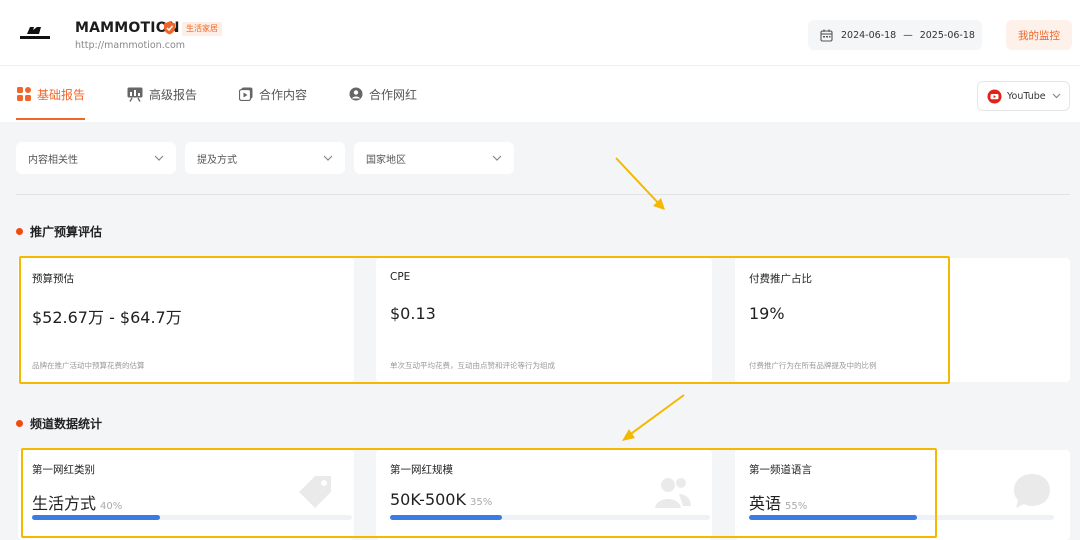 The width and height of the screenshot is (1080, 540). I want to click on brand-logo, so click(35, 33).